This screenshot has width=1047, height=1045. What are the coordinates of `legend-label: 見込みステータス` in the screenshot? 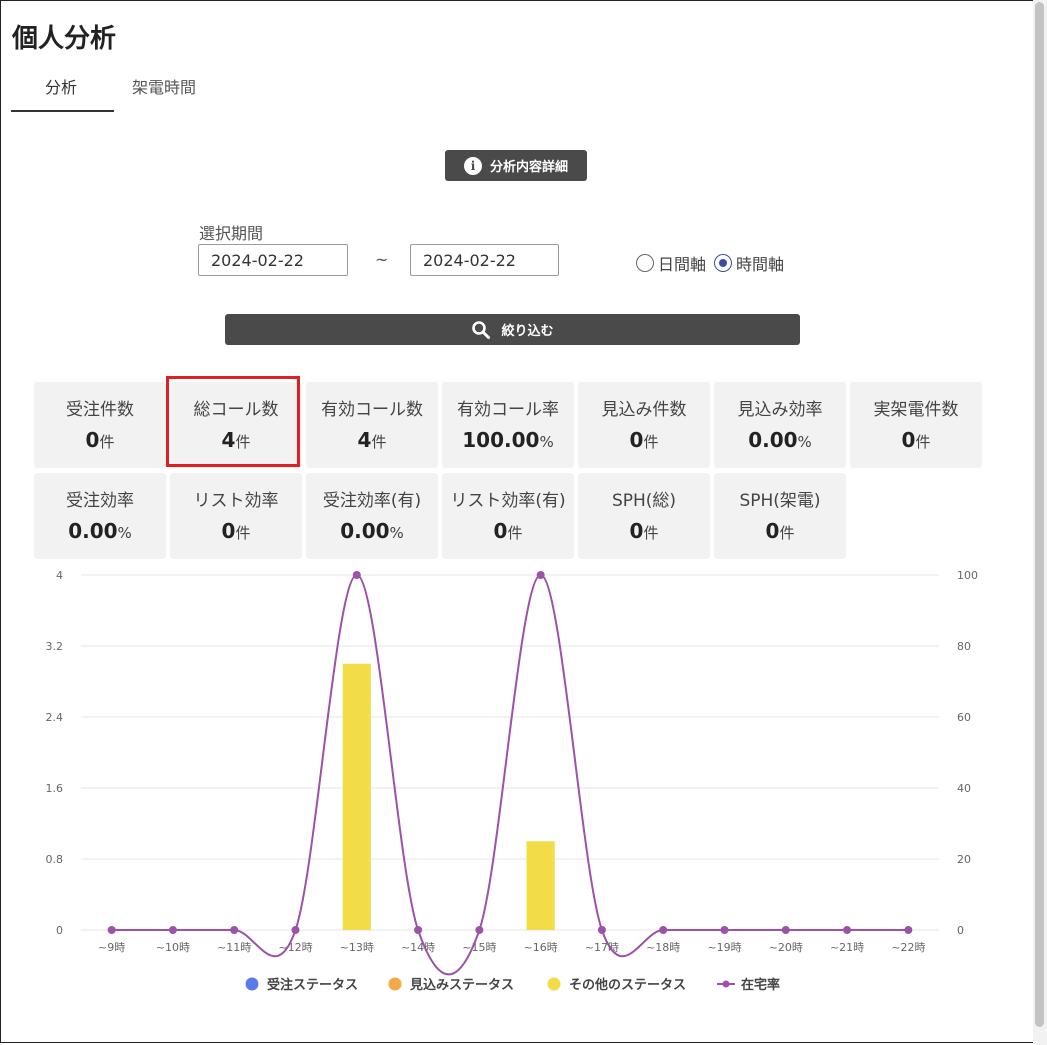 It's located at (461, 985).